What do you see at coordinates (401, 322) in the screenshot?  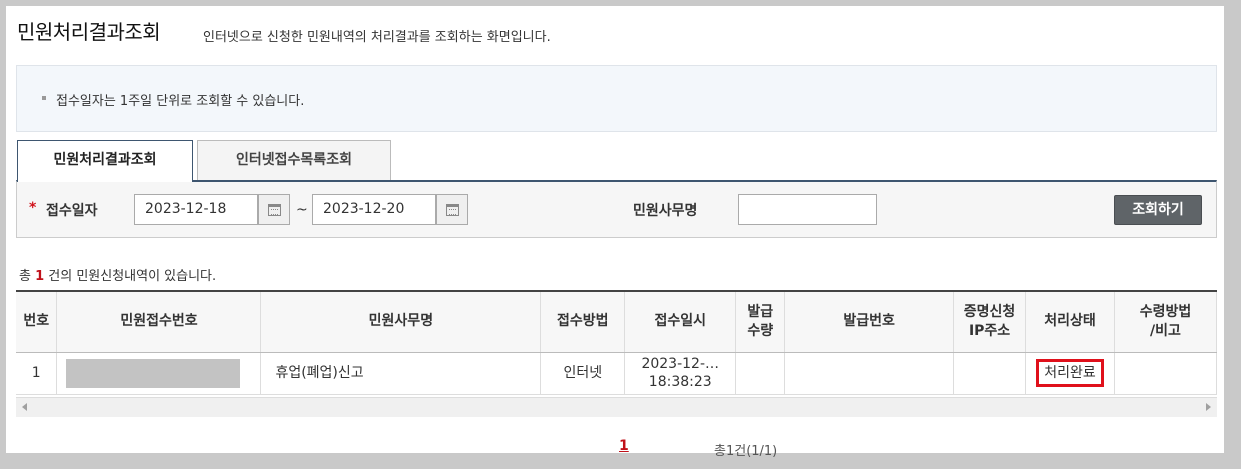 I see `col-header-office-name: 민원사무명` at bounding box center [401, 322].